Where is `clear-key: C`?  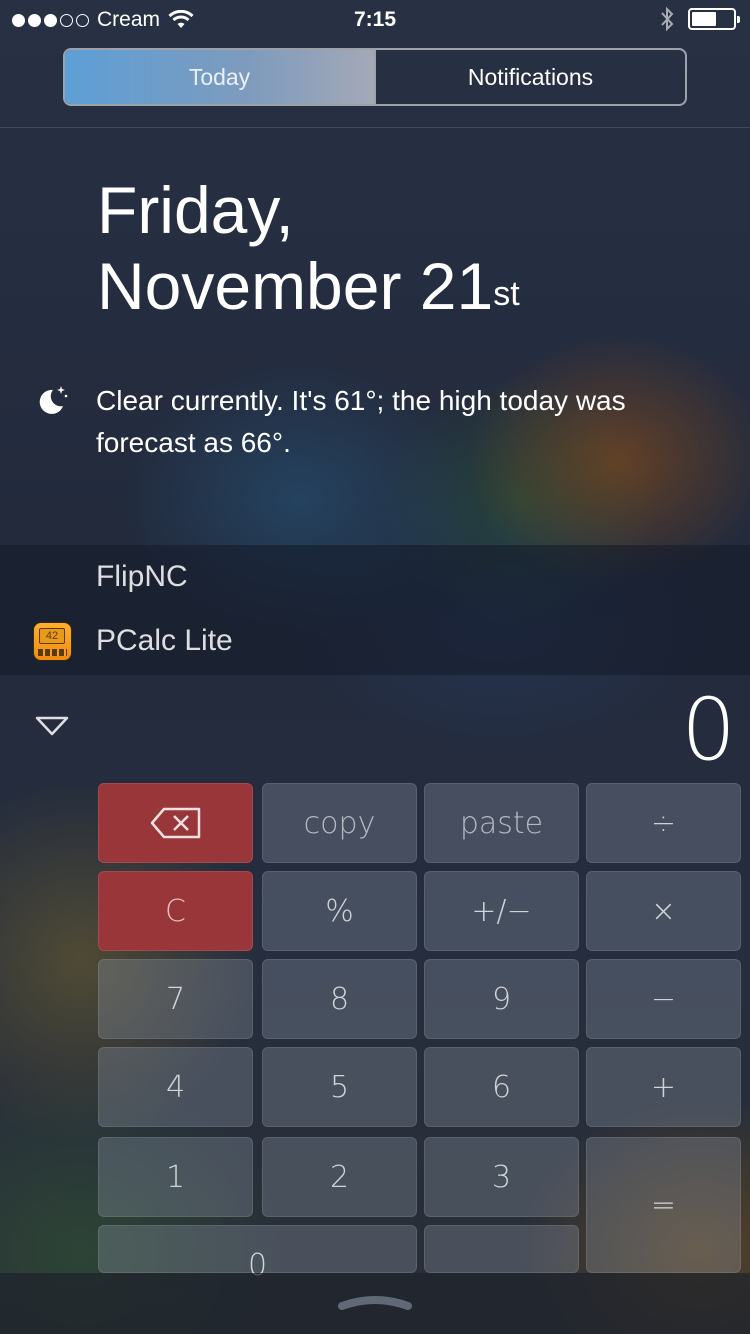
clear-key: C is located at coordinates (175, 911).